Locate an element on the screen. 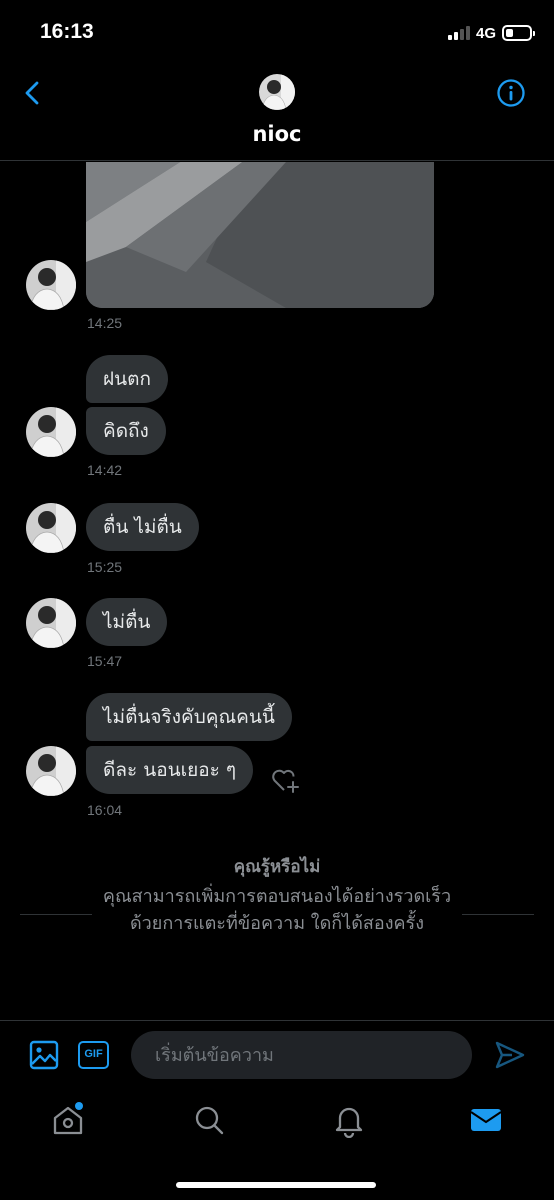 The width and height of the screenshot is (554, 1200). image-icon is located at coordinates (44, 1055).